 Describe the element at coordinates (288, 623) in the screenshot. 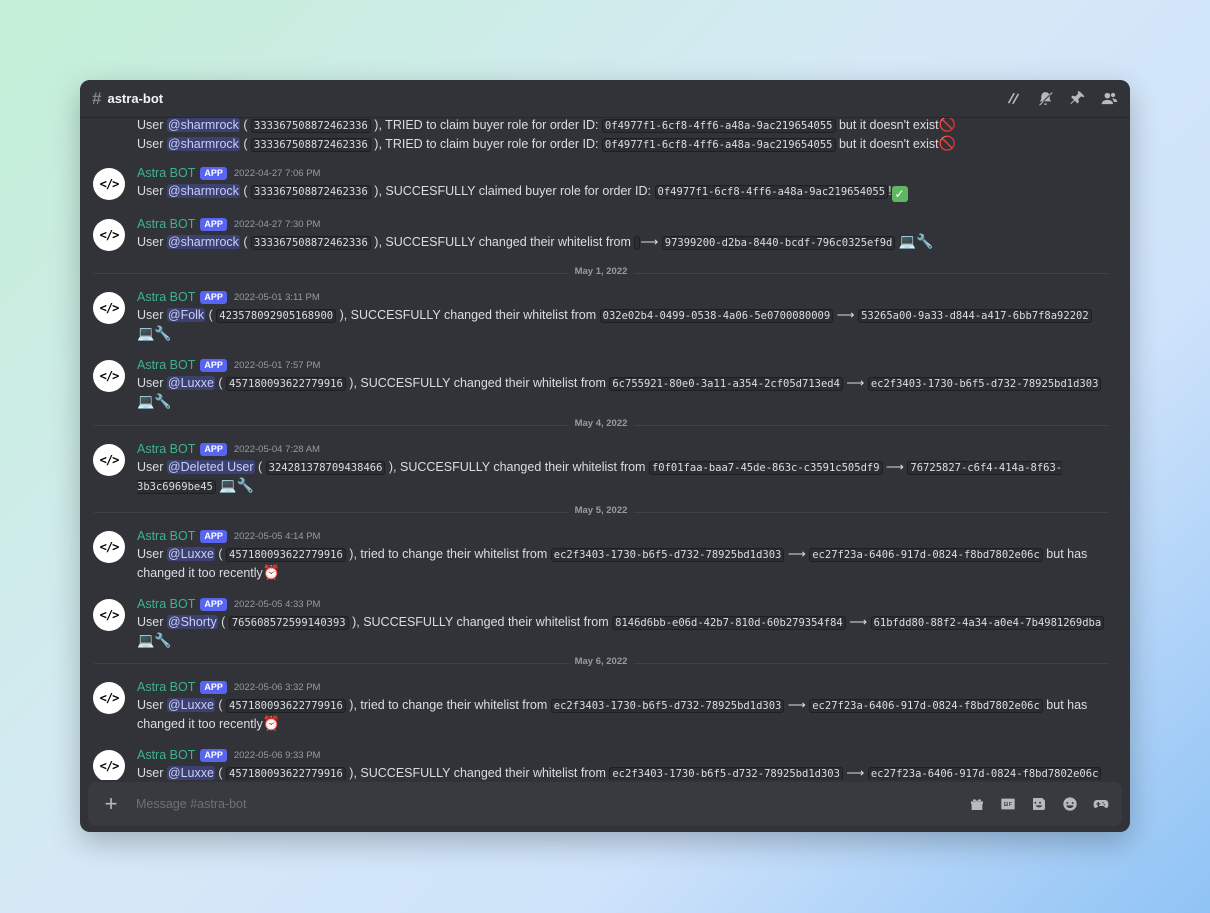

I see `user-id-code: 765608572599140393` at that location.